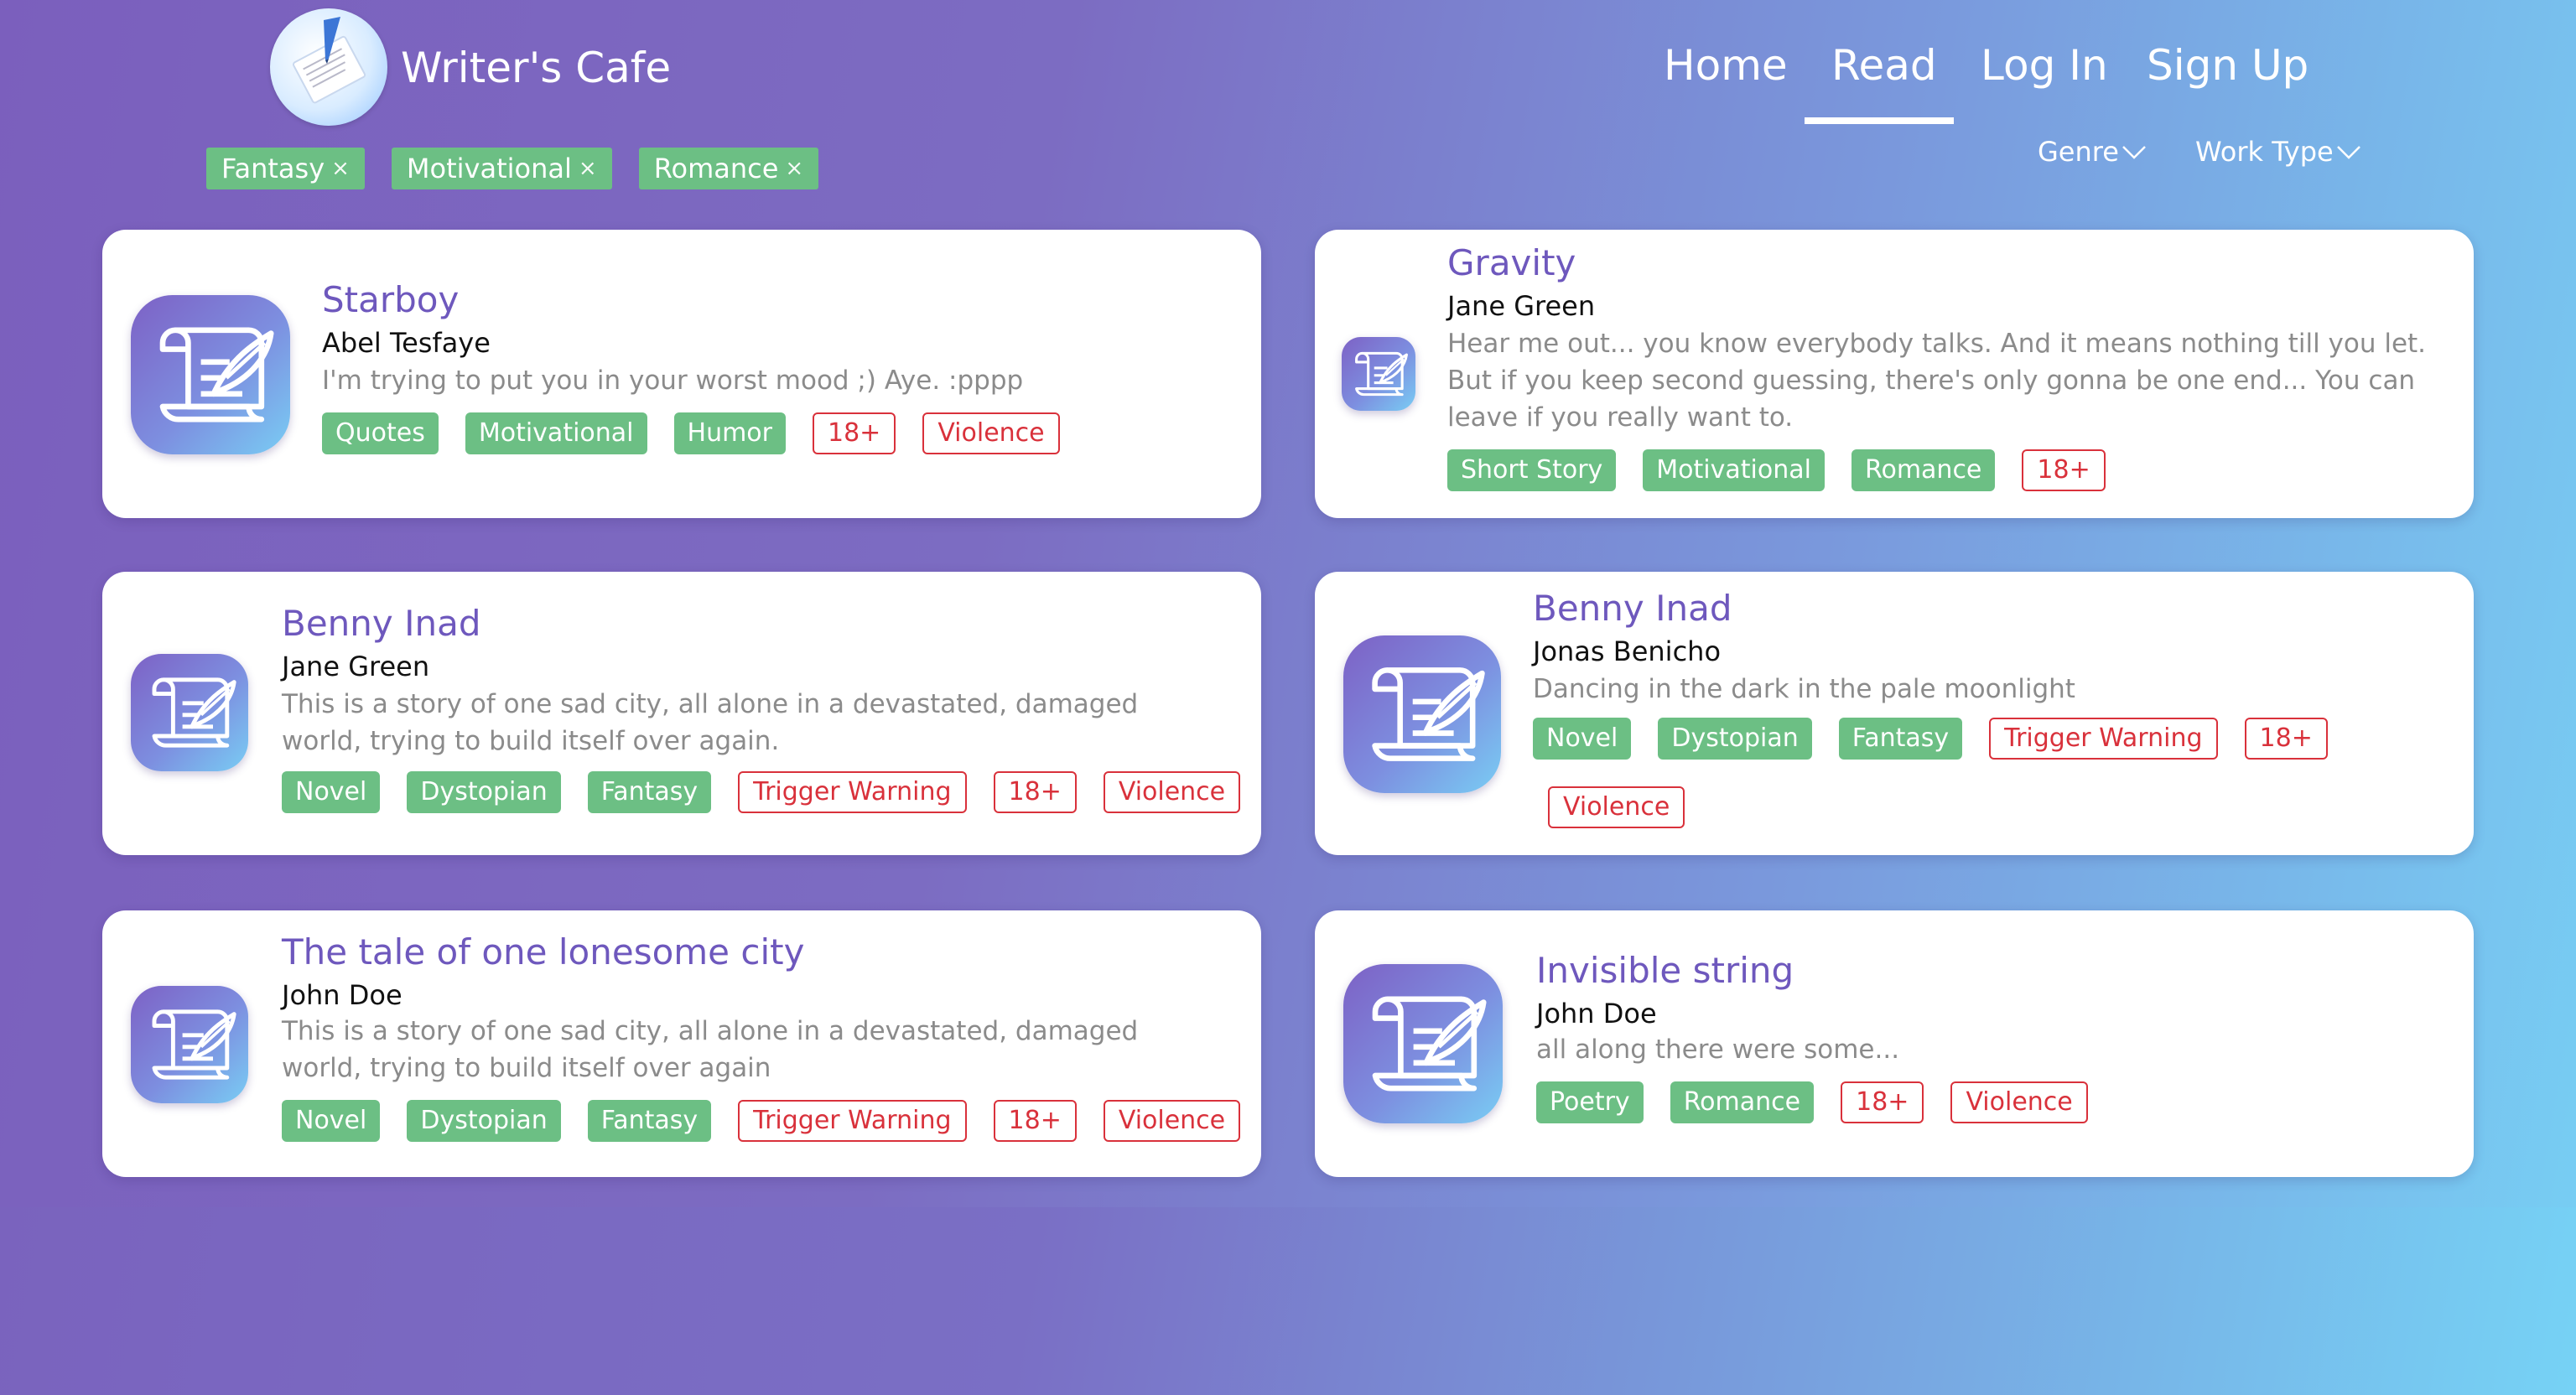 The image size is (2576, 1395). I want to click on work-tags: Short Story Motivational Romance 18+, so click(1946, 470).